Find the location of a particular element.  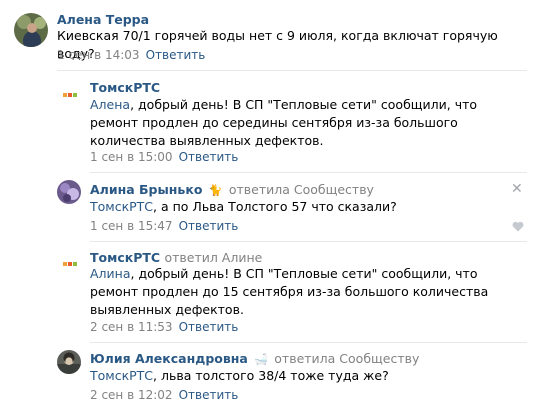

cat-emoji-icon: 🐈 is located at coordinates (215, 190).